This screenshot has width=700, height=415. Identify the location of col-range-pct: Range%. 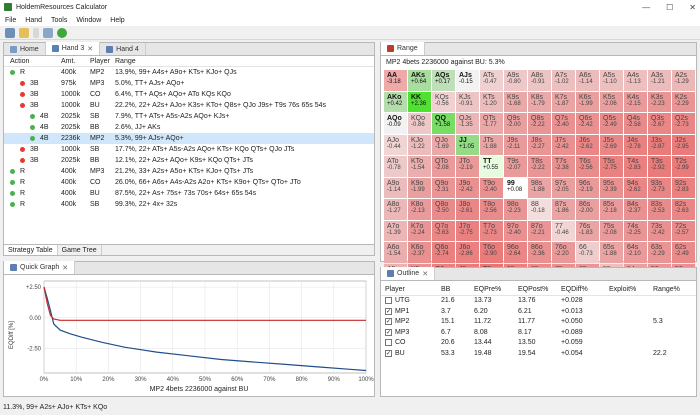
(666, 289).